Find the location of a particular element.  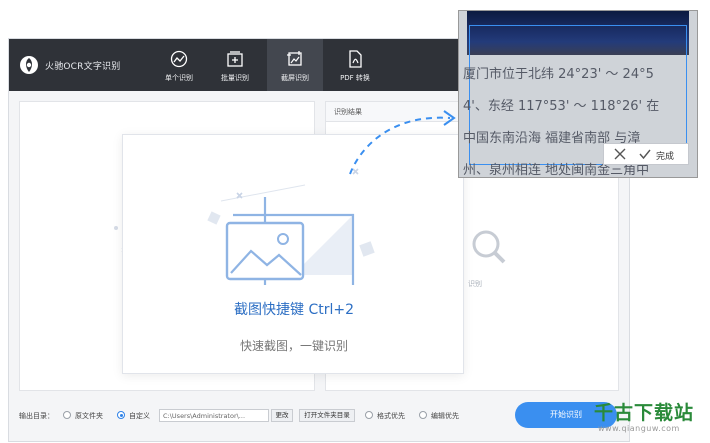

dashed-arrow-icon is located at coordinates (402, 142).